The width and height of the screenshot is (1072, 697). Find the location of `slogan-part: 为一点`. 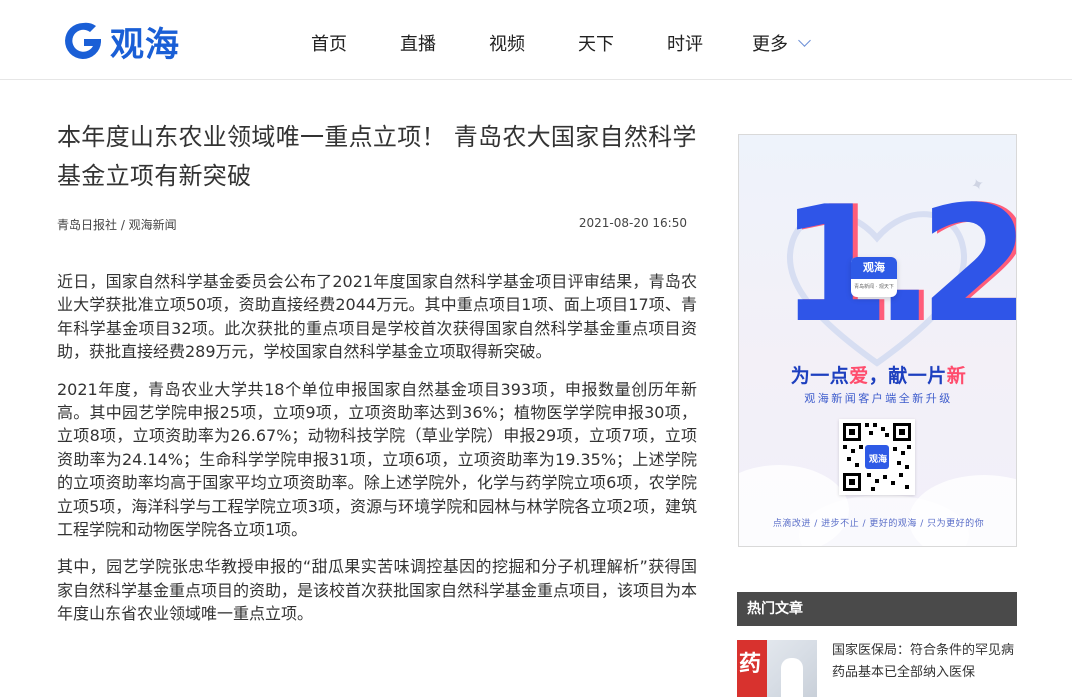

slogan-part: 为一点 is located at coordinates (820, 376).